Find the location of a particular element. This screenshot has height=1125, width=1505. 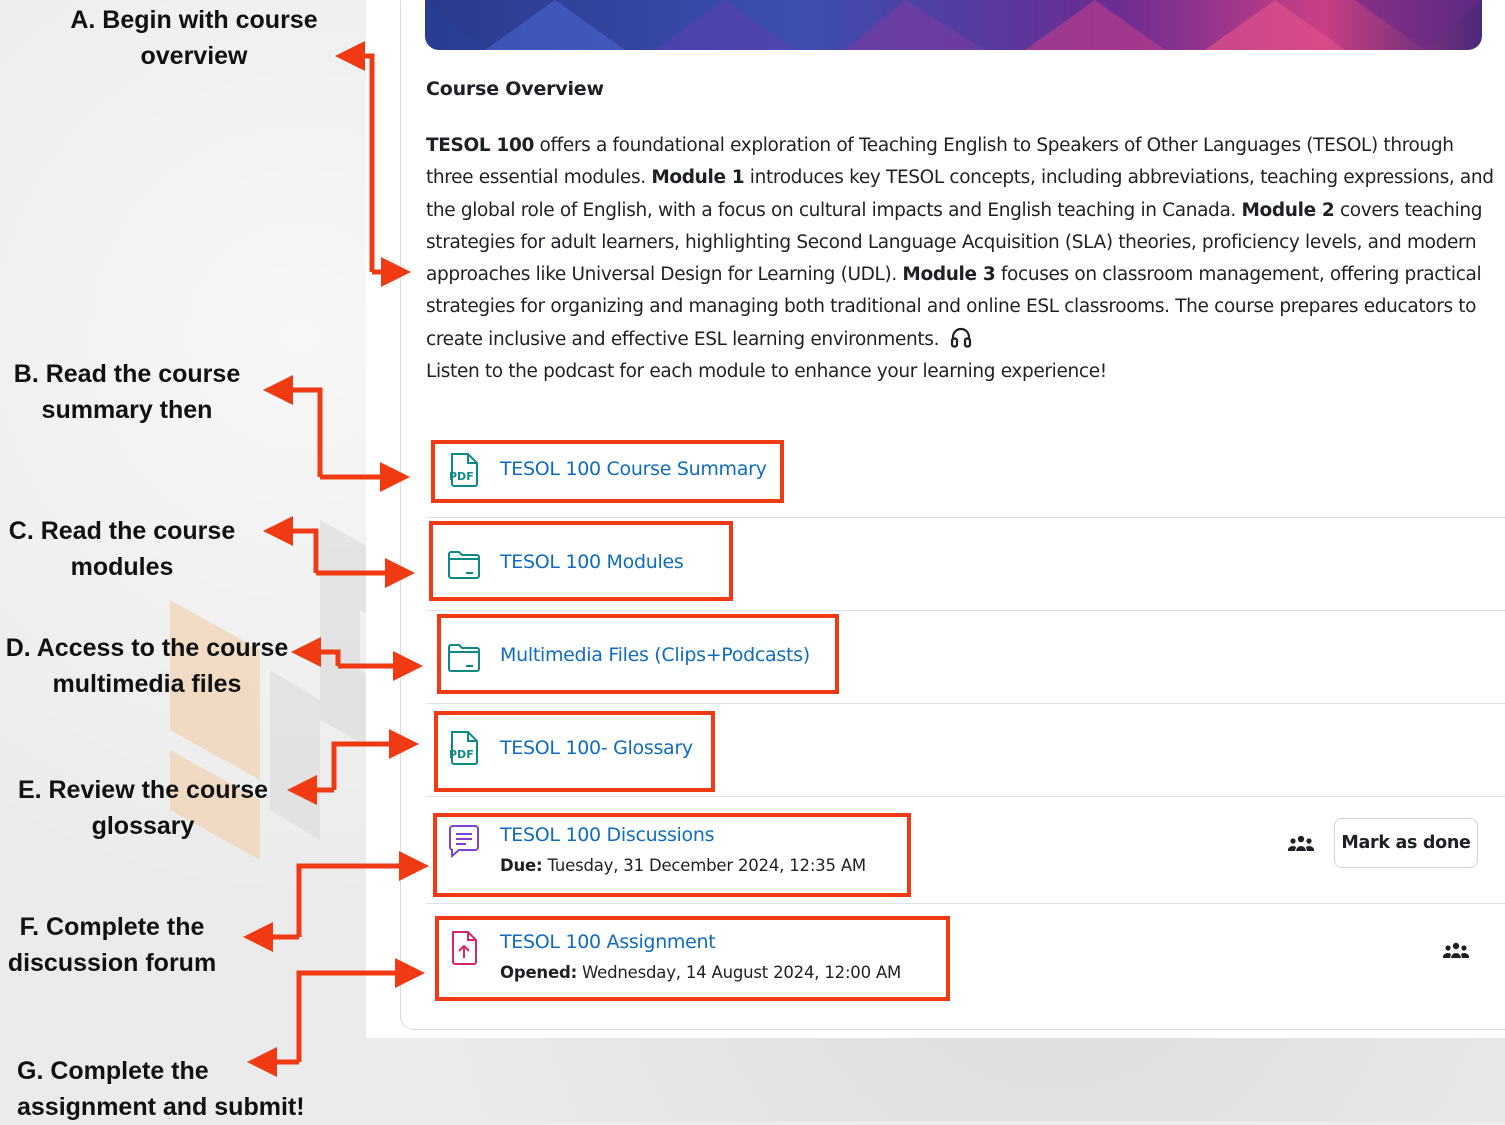

overview-bold-term: Module 1 is located at coordinates (698, 178).